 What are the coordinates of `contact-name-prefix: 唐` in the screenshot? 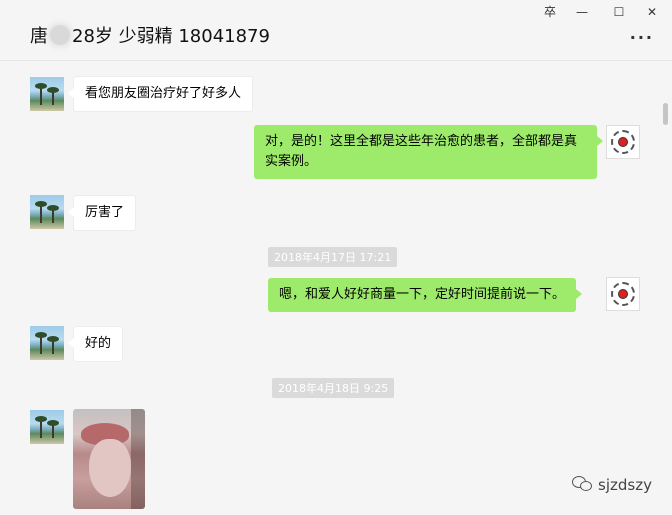 It's located at (39, 36).